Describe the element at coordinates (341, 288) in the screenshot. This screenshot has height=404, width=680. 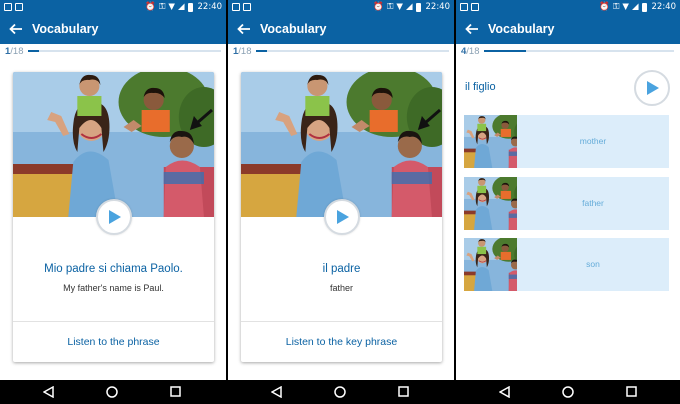
I see `translation-text: father` at that location.